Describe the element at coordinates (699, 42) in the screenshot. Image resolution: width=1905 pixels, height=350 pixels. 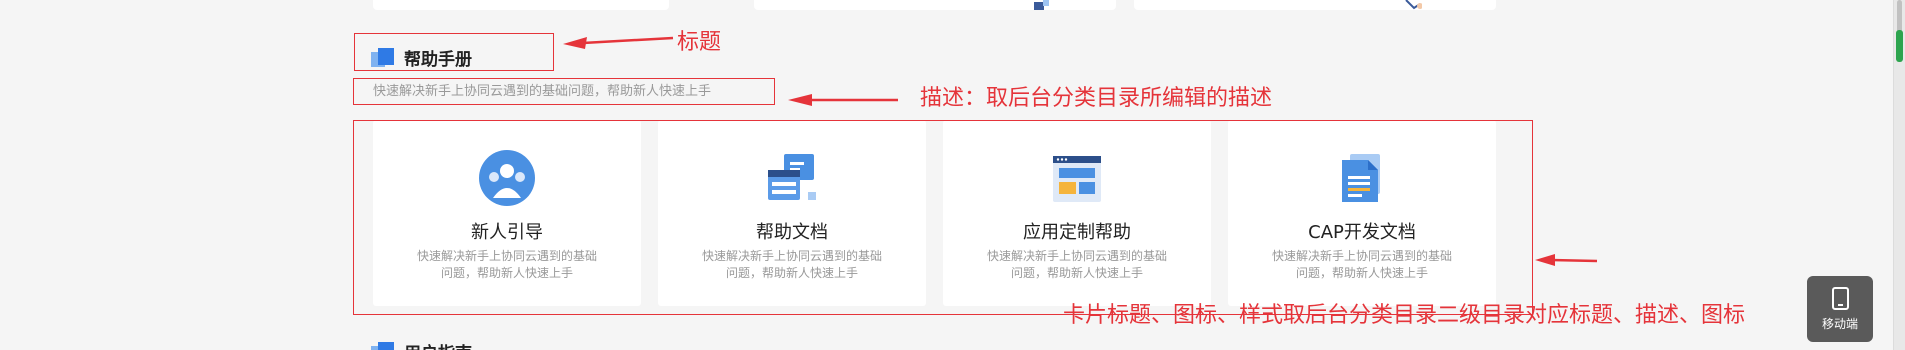
I see `title-annotation-text: 标题` at that location.